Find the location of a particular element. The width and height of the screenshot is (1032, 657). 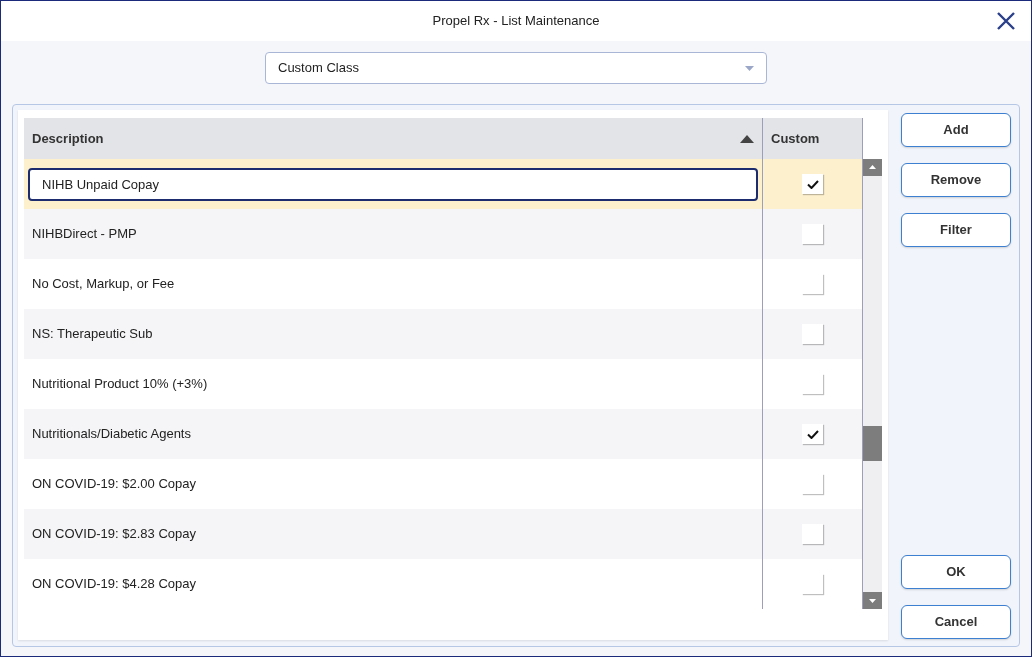

description-input: NIHB Unpaid Copay is located at coordinates (393, 184).